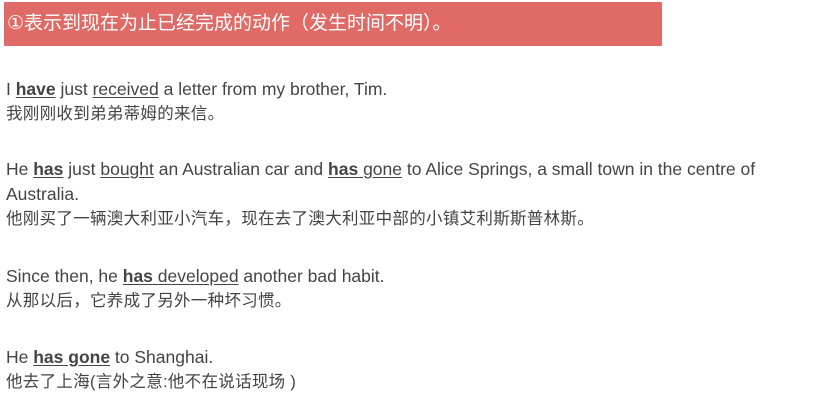 The image size is (829, 404). What do you see at coordinates (198, 276) in the screenshot?
I see `verb-participle: developed` at bounding box center [198, 276].